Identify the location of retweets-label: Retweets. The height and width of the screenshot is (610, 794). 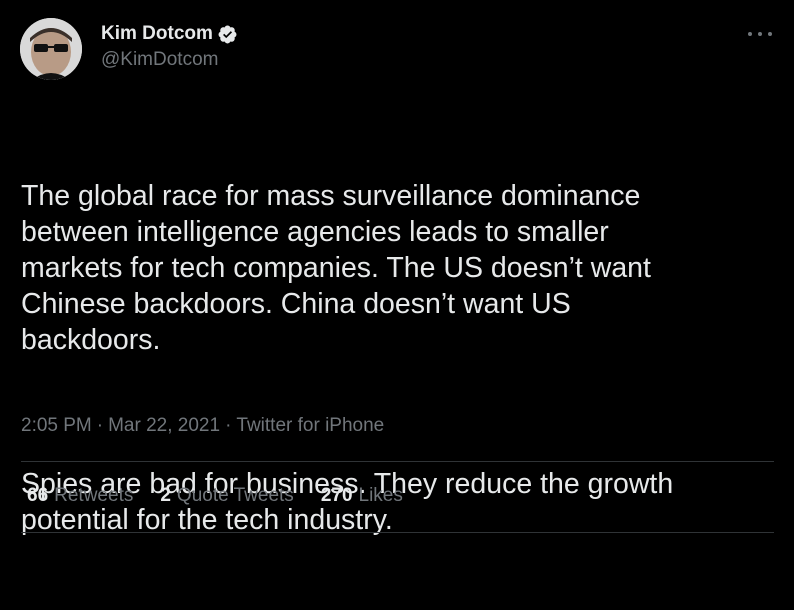
(94, 495).